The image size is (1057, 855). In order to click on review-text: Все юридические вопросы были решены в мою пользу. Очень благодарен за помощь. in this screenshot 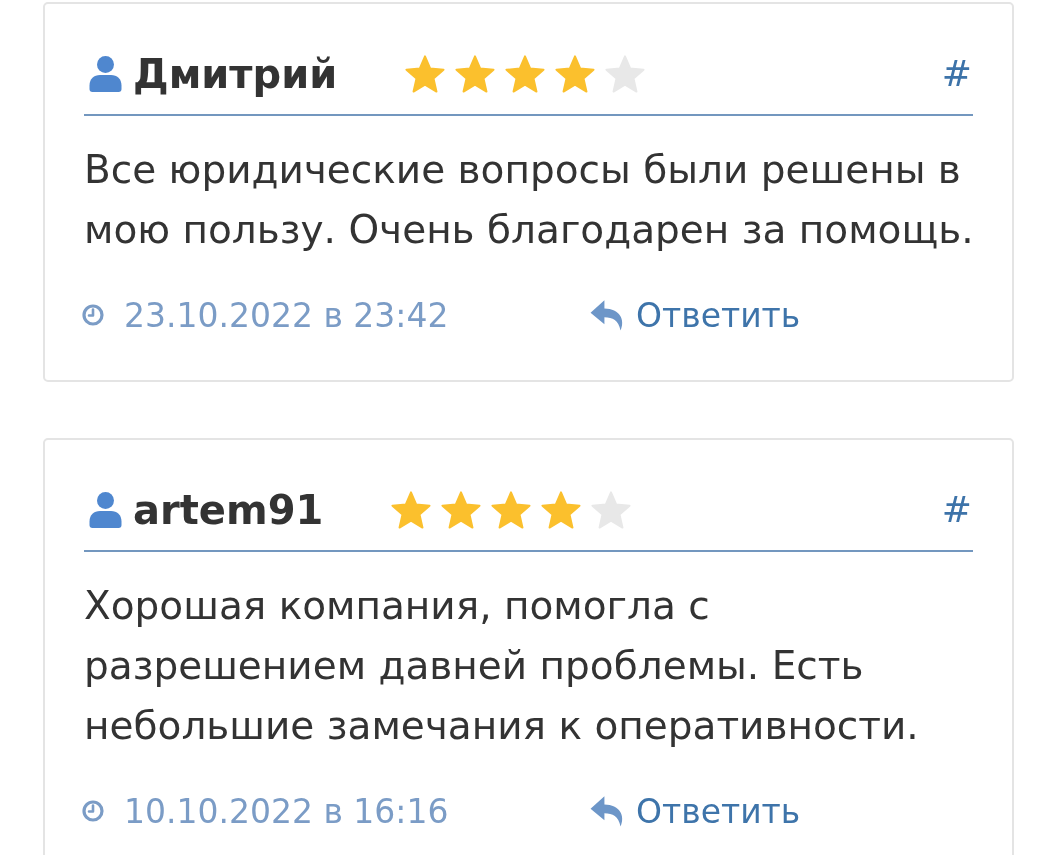, I will do `click(529, 200)`.